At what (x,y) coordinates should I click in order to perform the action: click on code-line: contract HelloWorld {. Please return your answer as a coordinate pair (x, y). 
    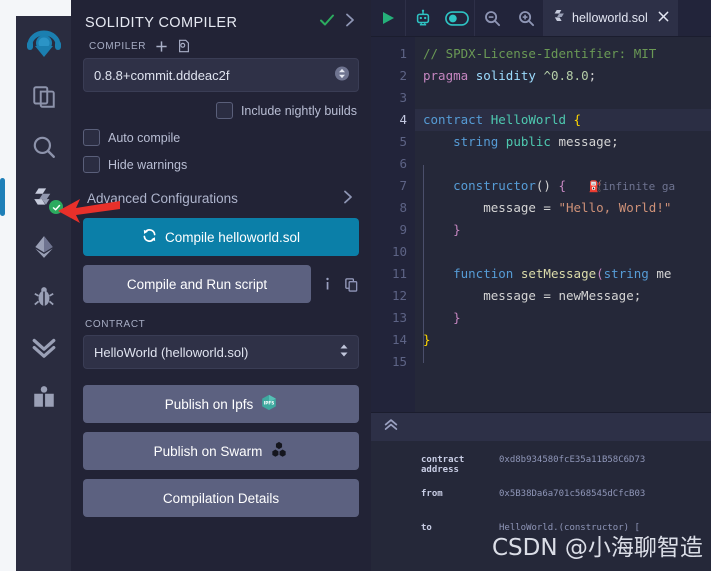
    Looking at the image, I should click on (563, 120).